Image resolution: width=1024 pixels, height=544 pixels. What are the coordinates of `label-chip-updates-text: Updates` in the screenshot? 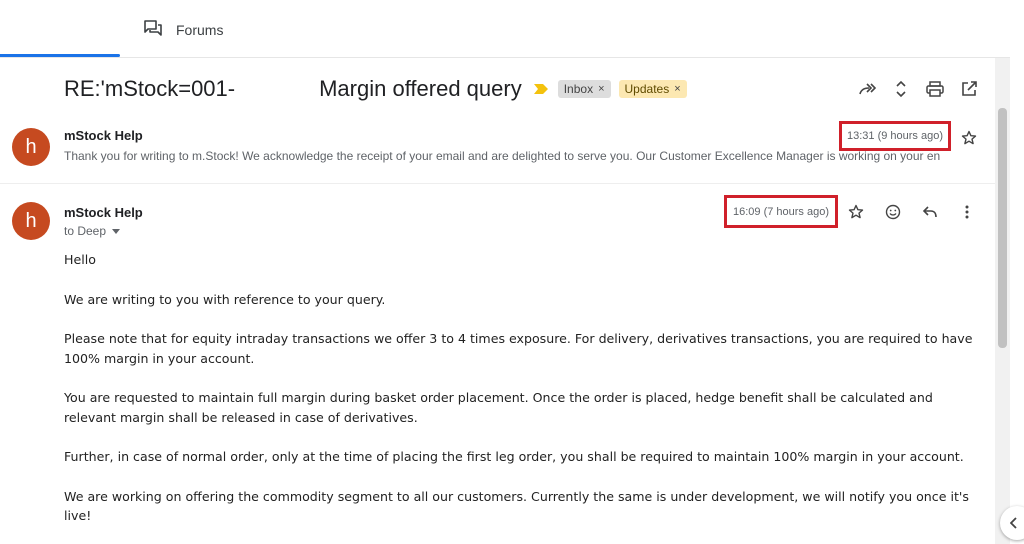 It's located at (647, 89).